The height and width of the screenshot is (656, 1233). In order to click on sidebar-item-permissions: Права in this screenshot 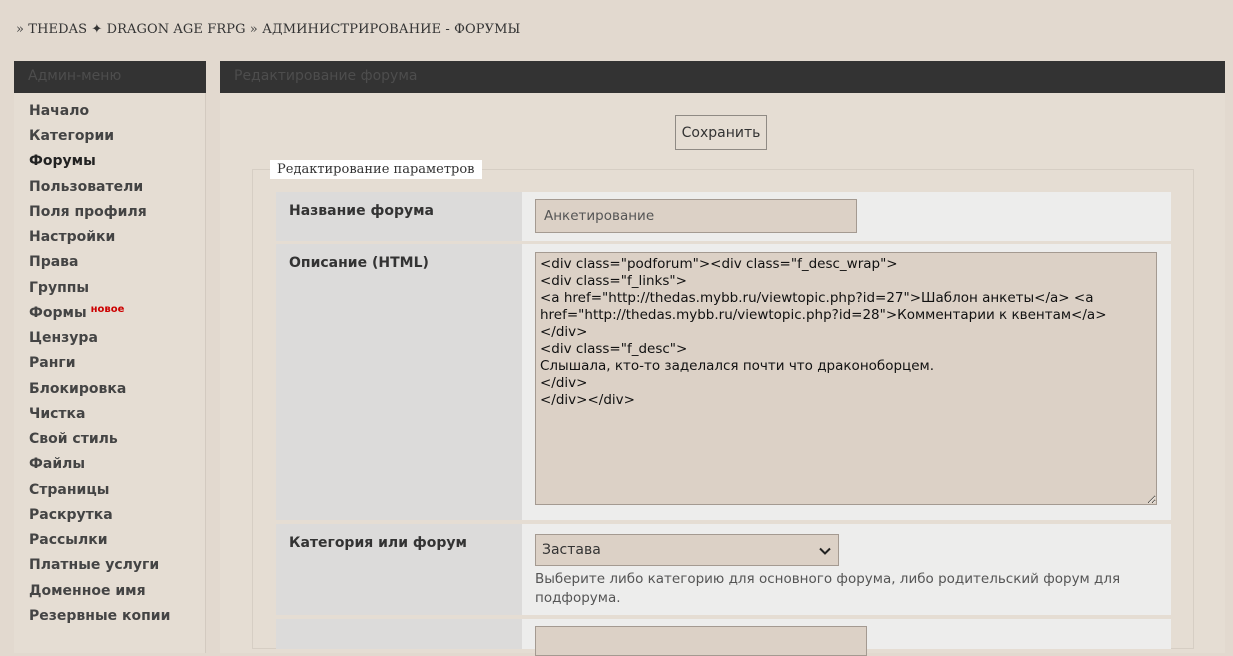, I will do `click(54, 262)`.